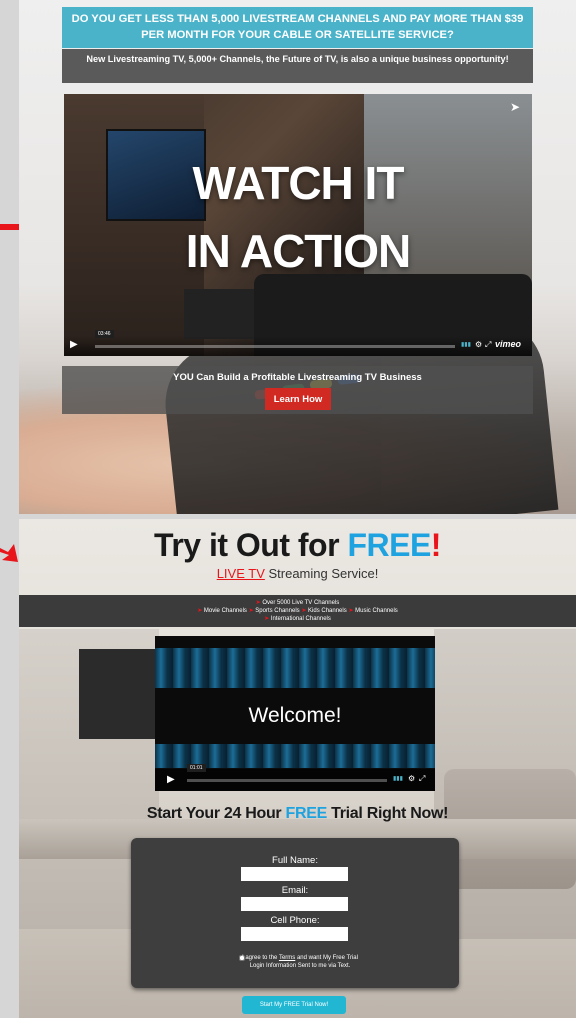 This screenshot has width=576, height=1018. What do you see at coordinates (389, 545) in the screenshot?
I see `headline-free: FREE` at bounding box center [389, 545].